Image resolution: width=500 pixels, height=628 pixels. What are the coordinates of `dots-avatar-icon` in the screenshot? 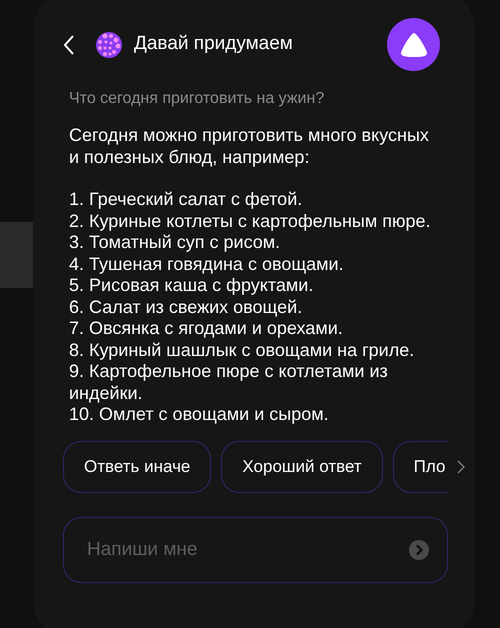 It's located at (109, 45).